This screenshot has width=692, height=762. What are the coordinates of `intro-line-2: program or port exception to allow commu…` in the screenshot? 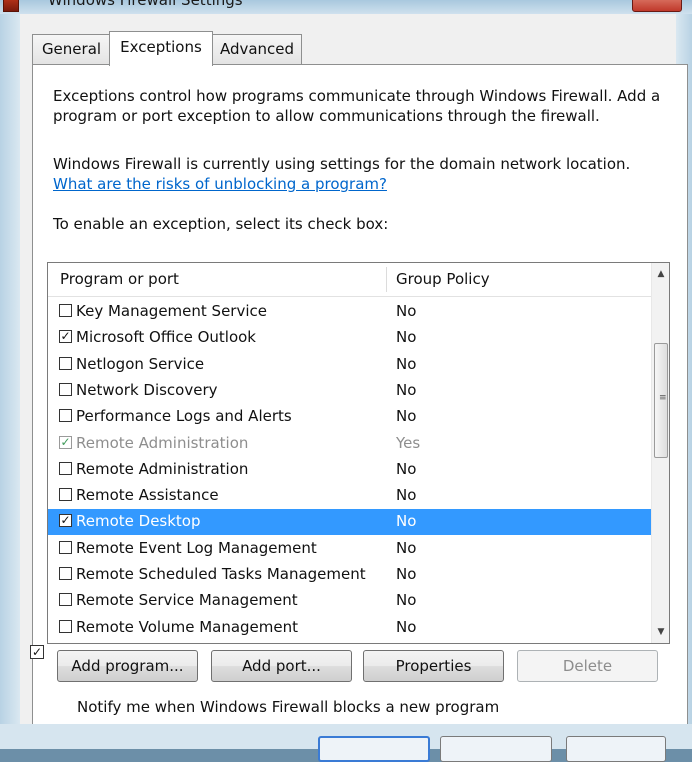 It's located at (326, 116).